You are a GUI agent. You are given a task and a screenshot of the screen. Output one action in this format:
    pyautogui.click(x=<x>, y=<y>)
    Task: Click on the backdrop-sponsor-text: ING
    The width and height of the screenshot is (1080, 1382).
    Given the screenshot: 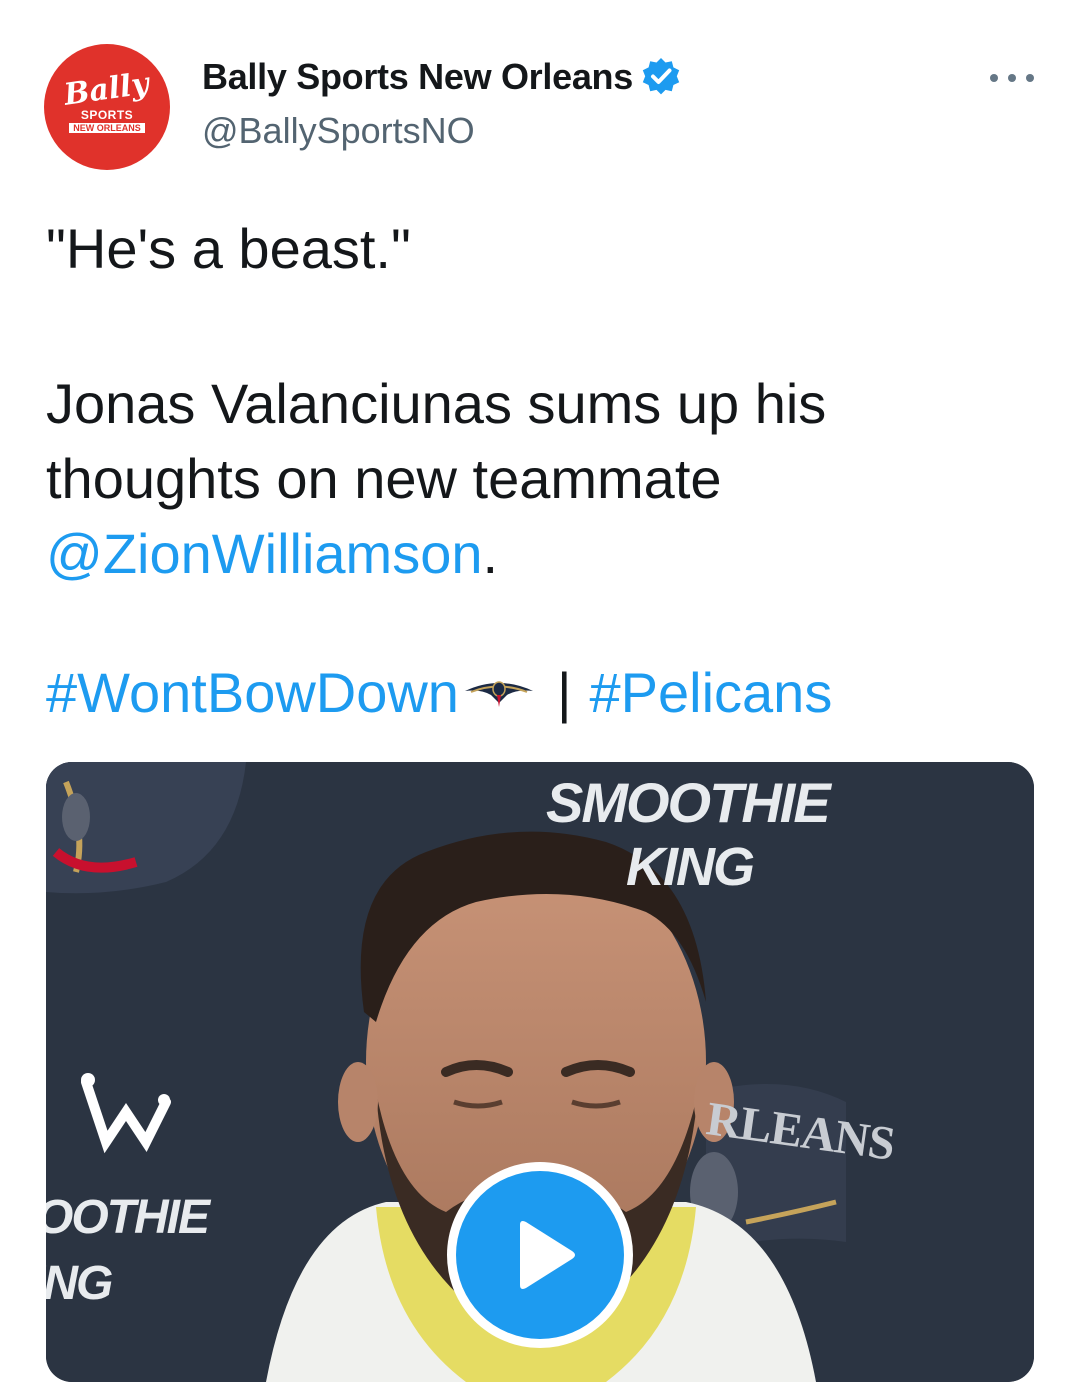 What is the action you would take?
    pyautogui.click(x=79, y=1283)
    